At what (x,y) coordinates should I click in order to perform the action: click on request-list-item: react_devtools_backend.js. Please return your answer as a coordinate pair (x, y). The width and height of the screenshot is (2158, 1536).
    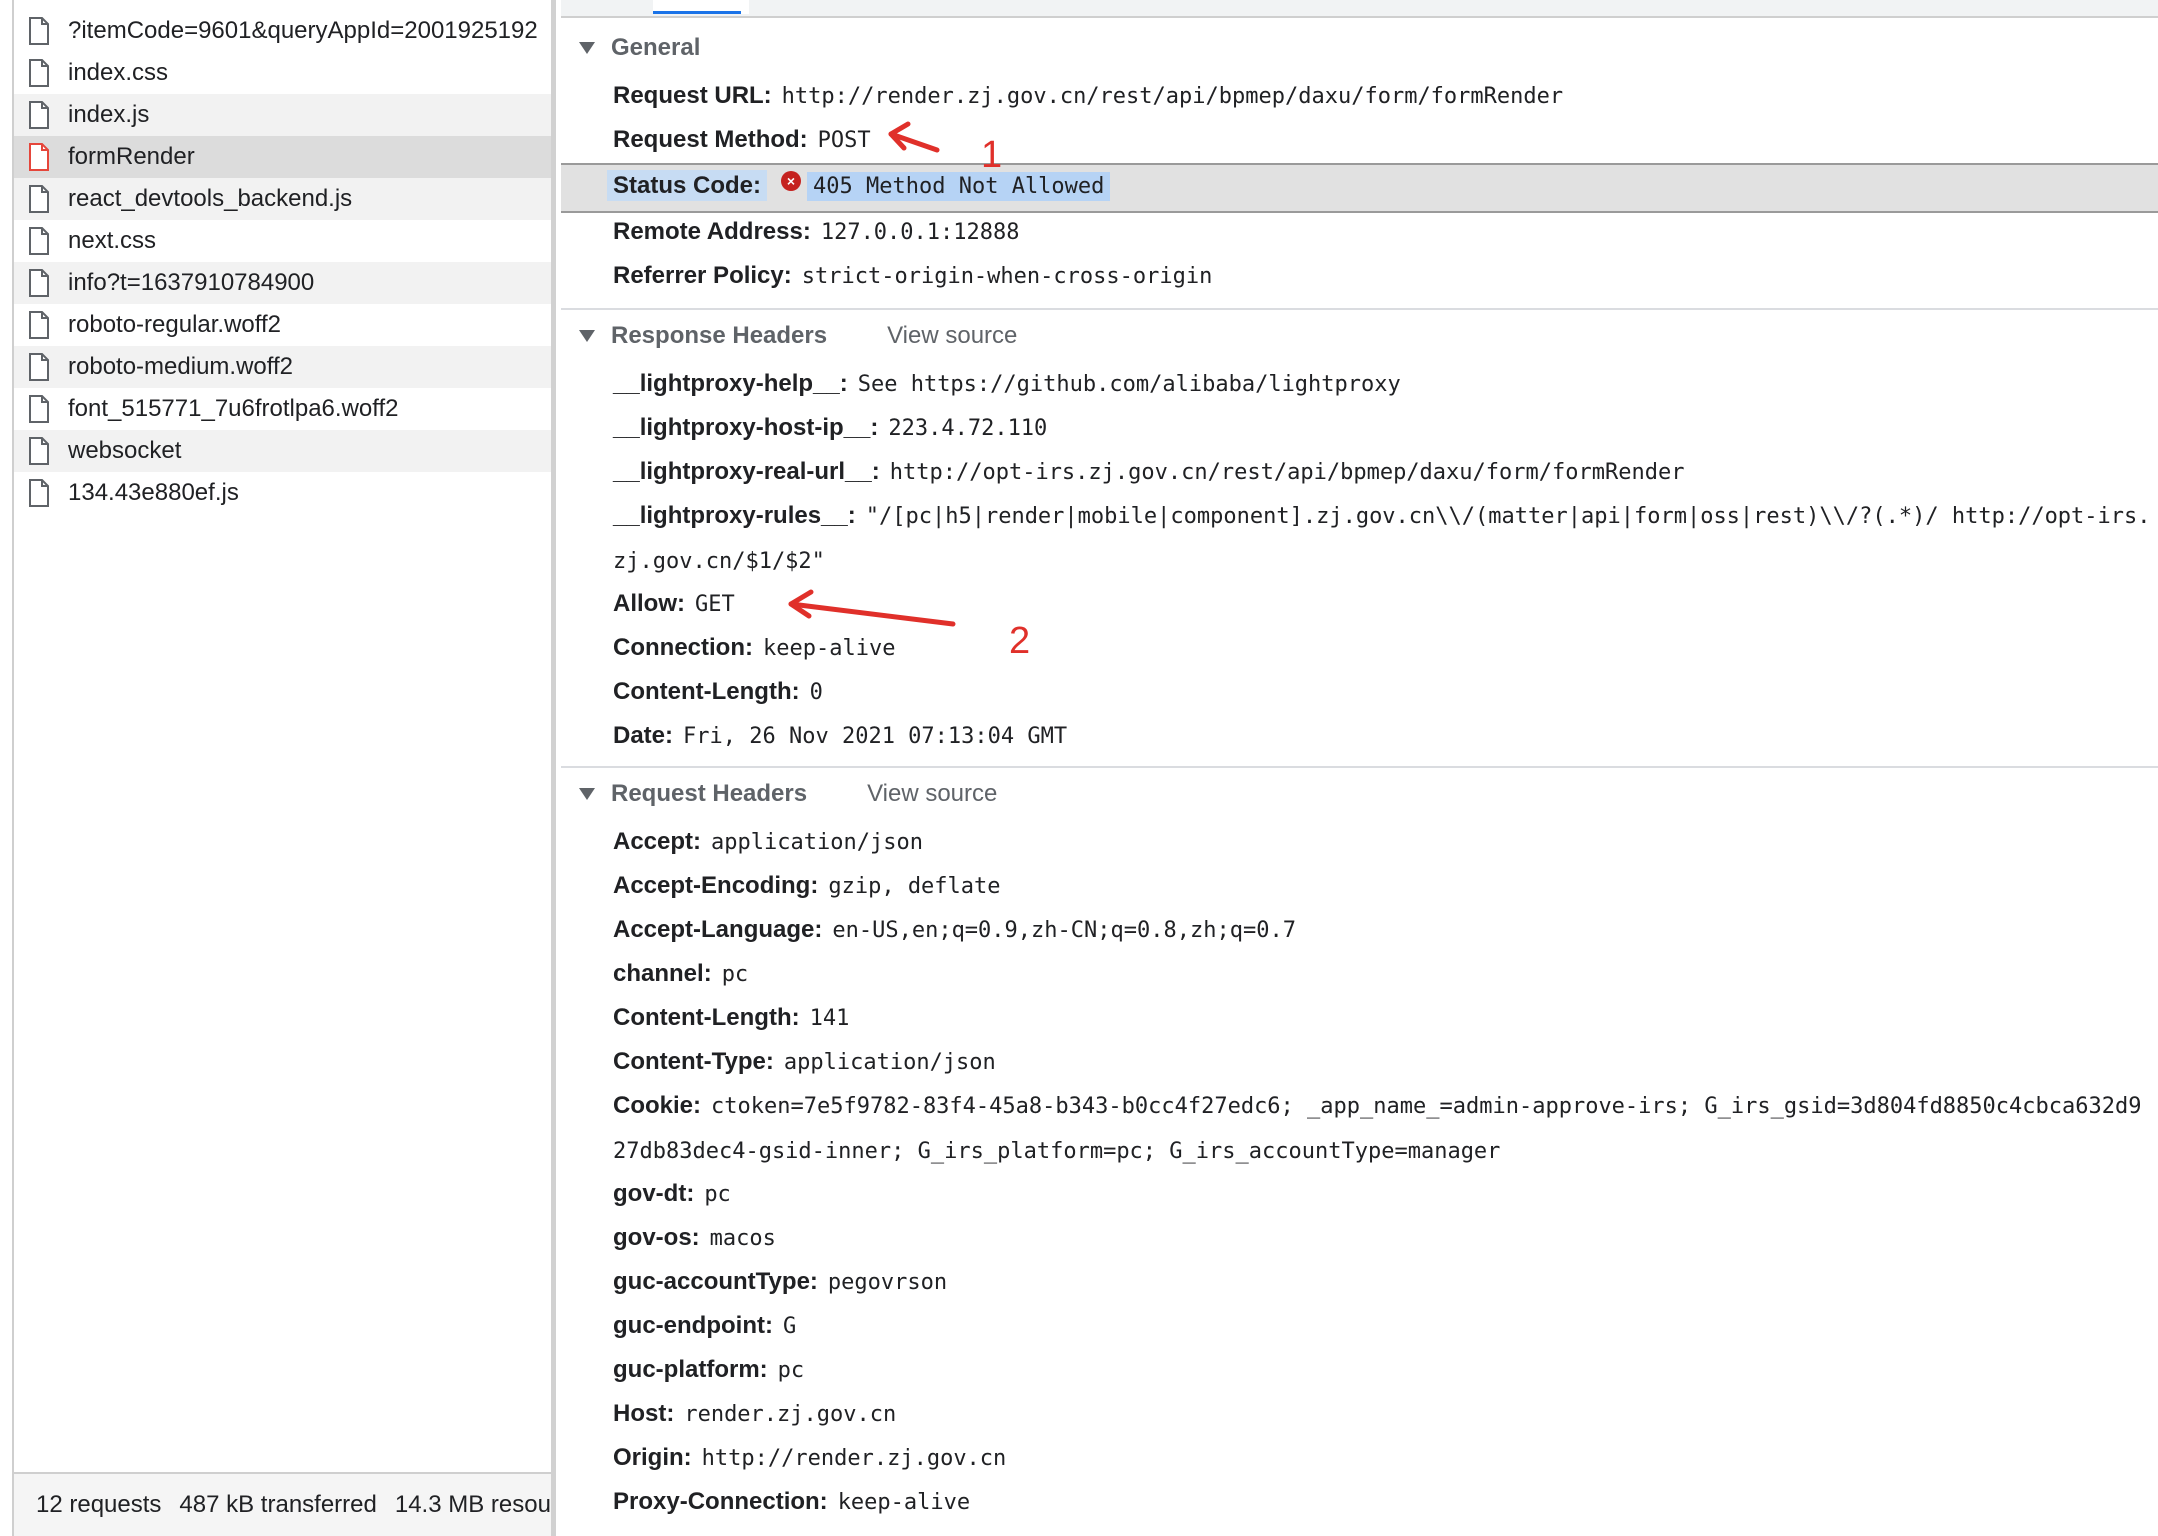
    Looking at the image, I should click on (282, 199).